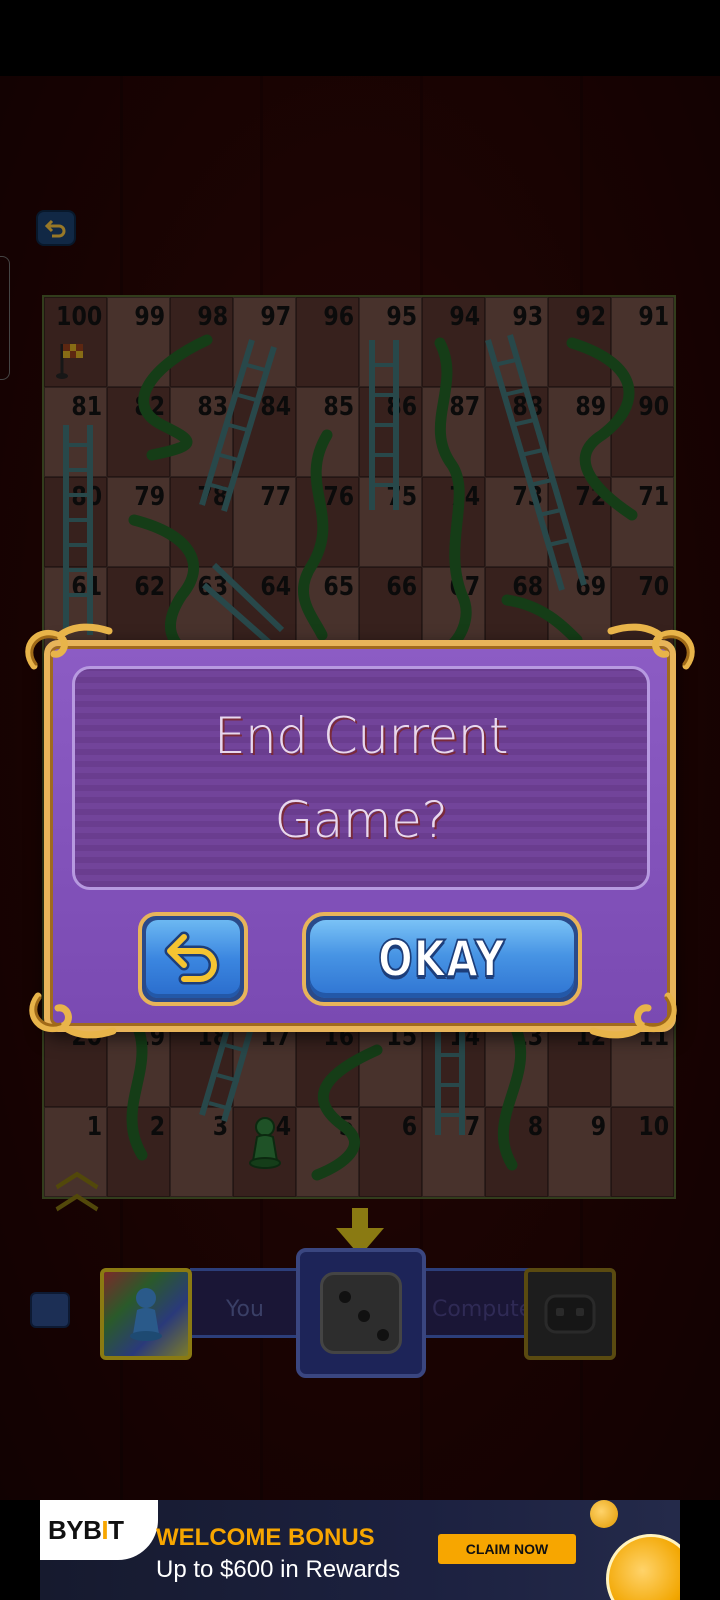 This screenshot has height=1600, width=720. What do you see at coordinates (278, 1569) in the screenshot?
I see `ad-subline: Up to $600 in Rewards` at bounding box center [278, 1569].